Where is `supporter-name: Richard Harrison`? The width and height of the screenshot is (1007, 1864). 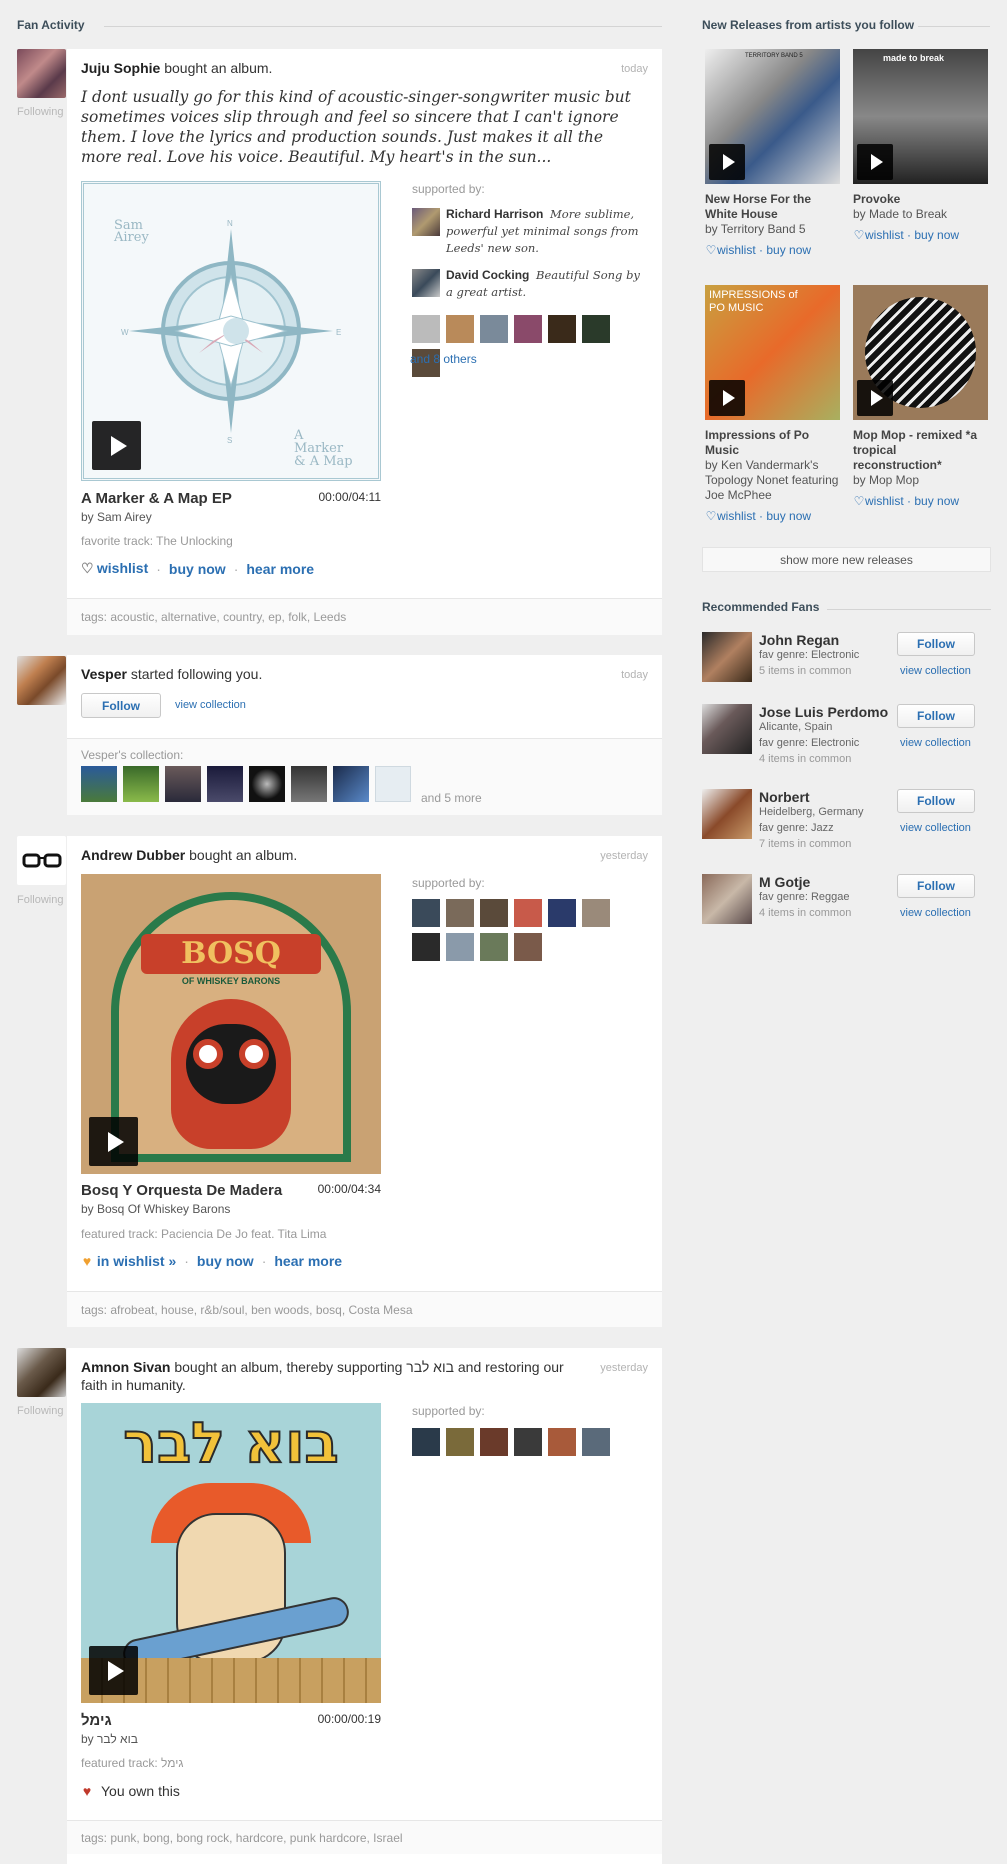 supporter-name: Richard Harrison is located at coordinates (494, 214).